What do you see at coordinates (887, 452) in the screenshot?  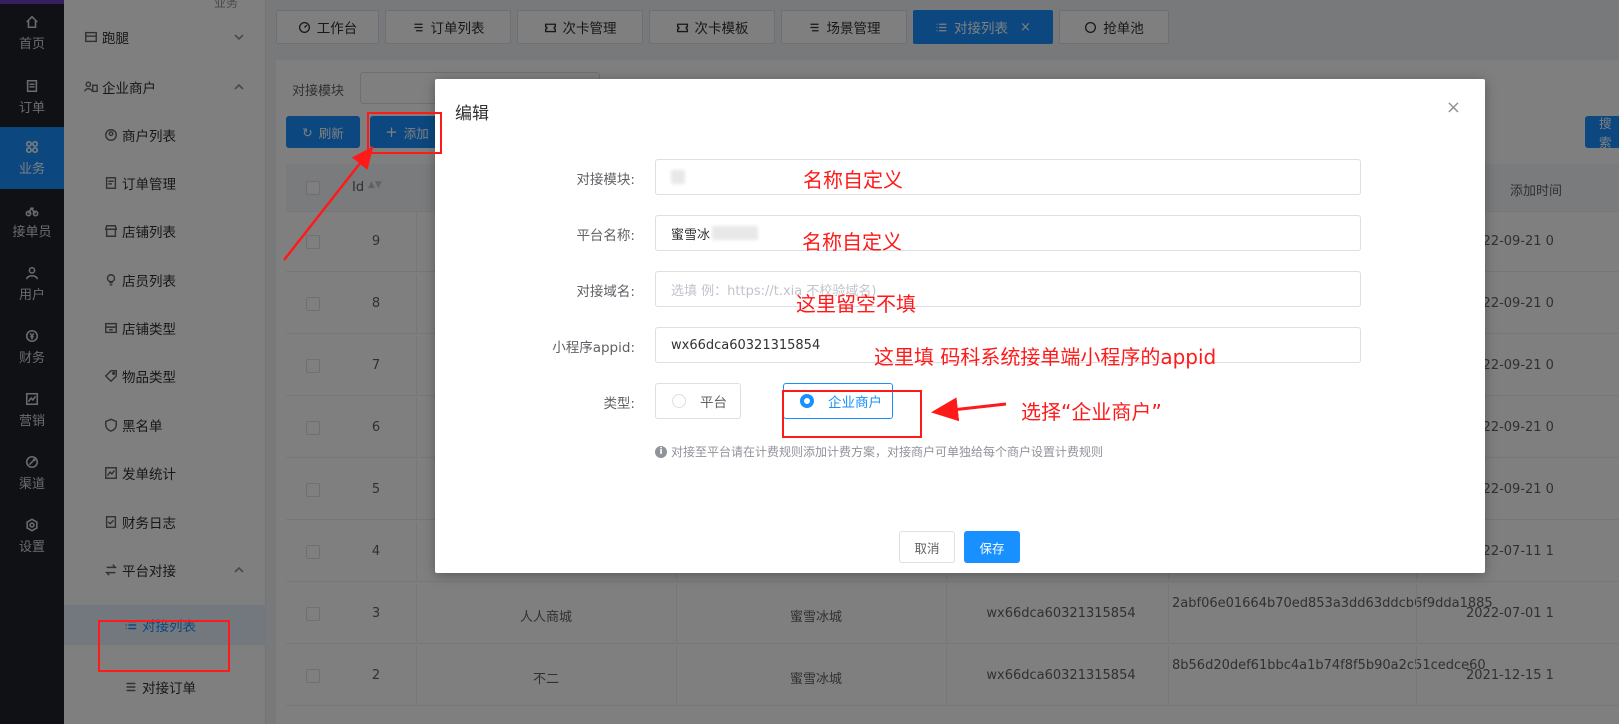 I see `hint-text: 对接至平台请在计费规则添加计费方案，对接商户可单独给每个商户设置计费规则` at bounding box center [887, 452].